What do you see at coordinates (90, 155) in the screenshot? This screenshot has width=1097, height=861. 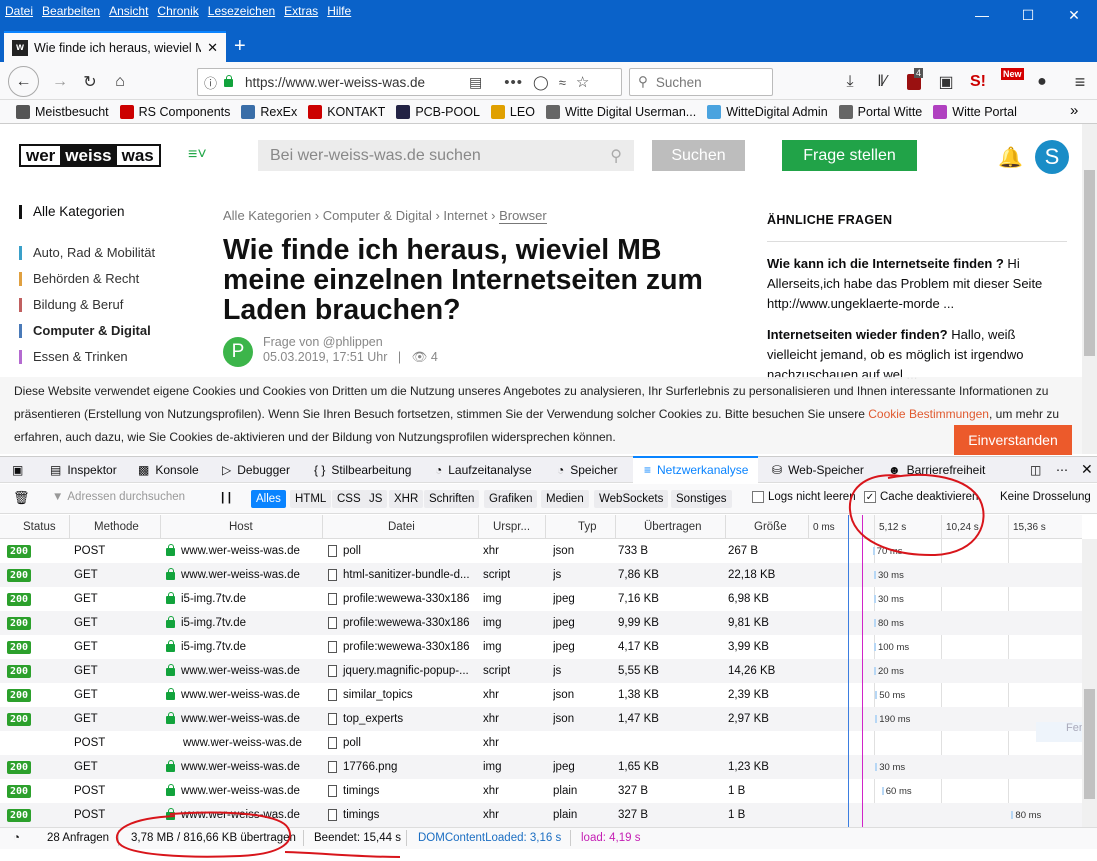 I see `site-logo: wer weiss was` at bounding box center [90, 155].